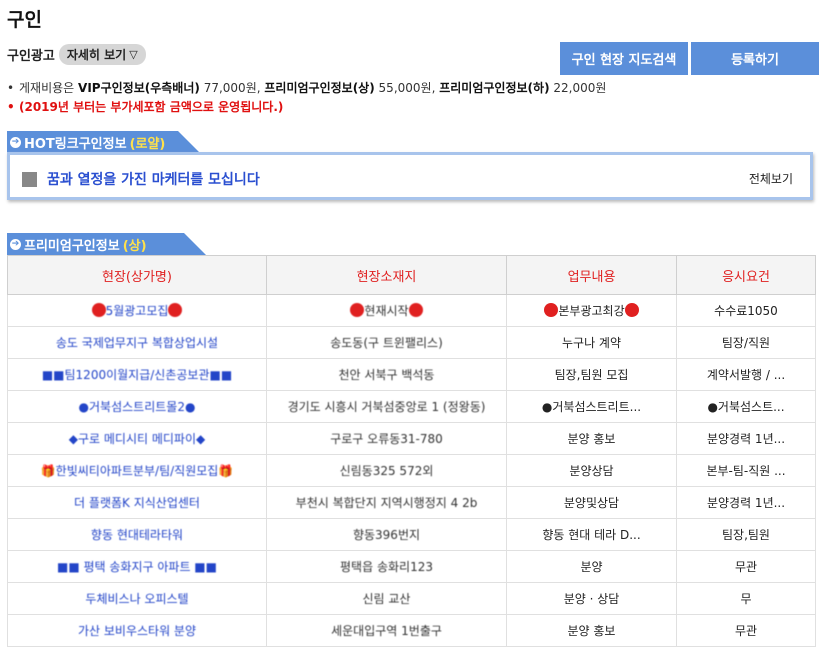  What do you see at coordinates (386, 342) in the screenshot?
I see `site-location: 송도동(구 트윈팰리스)` at bounding box center [386, 342].